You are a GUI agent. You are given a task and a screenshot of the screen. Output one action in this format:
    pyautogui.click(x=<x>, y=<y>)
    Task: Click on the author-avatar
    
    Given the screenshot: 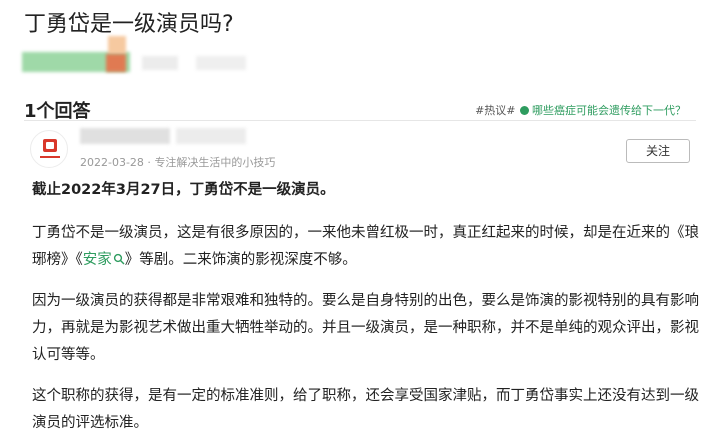 What is the action you would take?
    pyautogui.click(x=49, y=149)
    